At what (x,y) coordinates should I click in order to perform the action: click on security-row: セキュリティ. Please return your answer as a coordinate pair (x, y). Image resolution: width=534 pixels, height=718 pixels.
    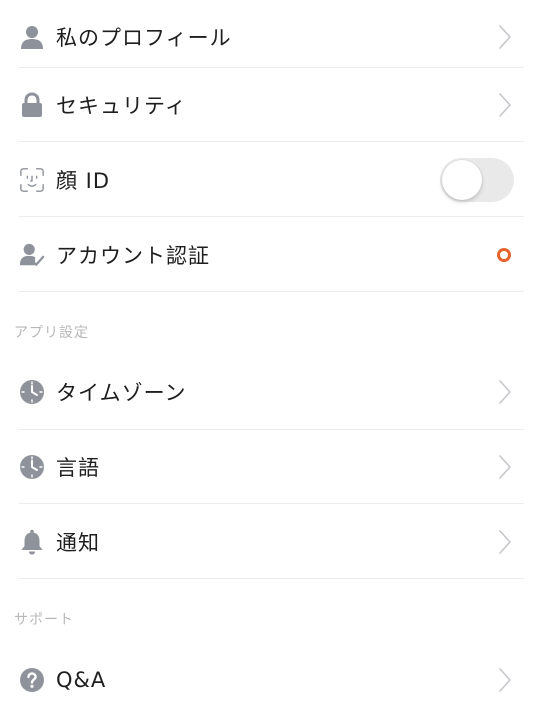
    Looking at the image, I should click on (267, 105).